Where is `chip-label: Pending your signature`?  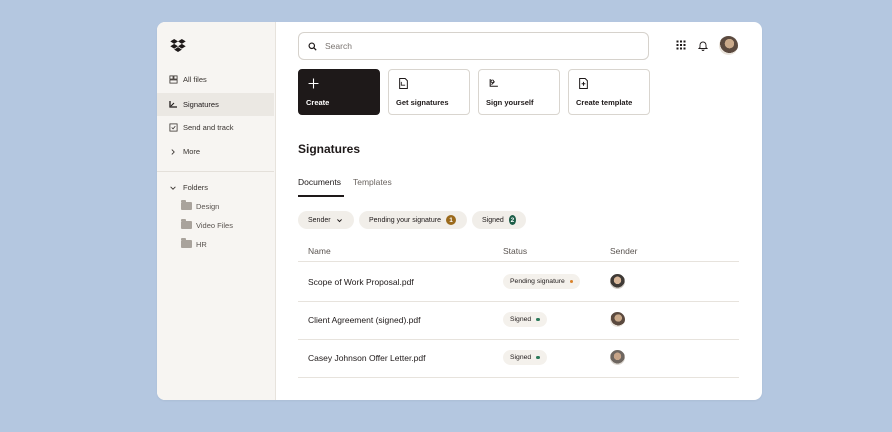
chip-label: Pending your signature is located at coordinates (405, 220).